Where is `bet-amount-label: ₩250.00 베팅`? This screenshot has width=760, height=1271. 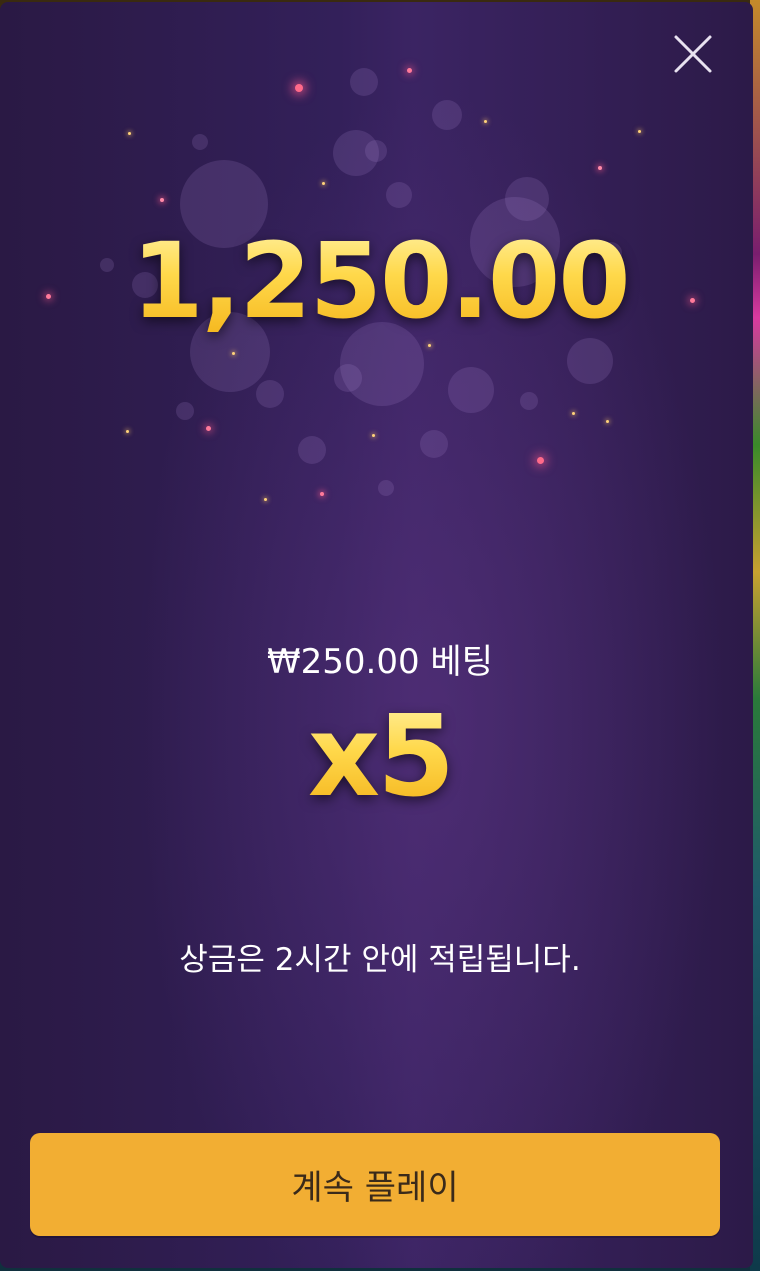 bet-amount-label: ₩250.00 베팅 is located at coordinates (380, 662).